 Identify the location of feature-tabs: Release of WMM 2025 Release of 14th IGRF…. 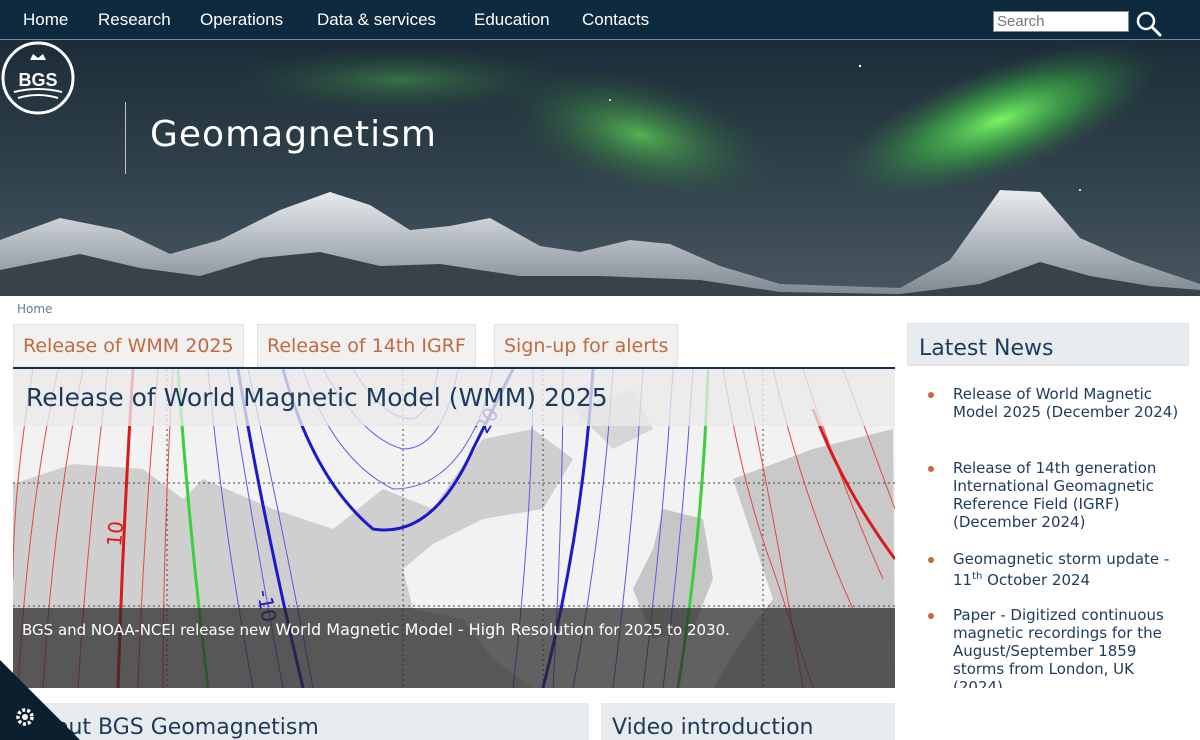
(454, 346).